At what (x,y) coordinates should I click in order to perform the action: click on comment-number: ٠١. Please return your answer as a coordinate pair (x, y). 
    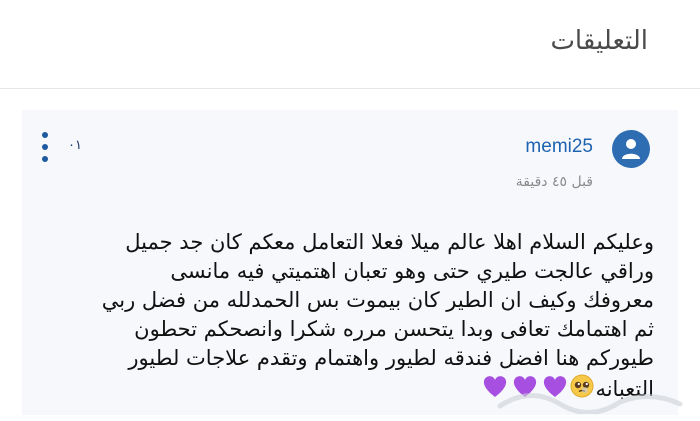
    Looking at the image, I should click on (75, 145).